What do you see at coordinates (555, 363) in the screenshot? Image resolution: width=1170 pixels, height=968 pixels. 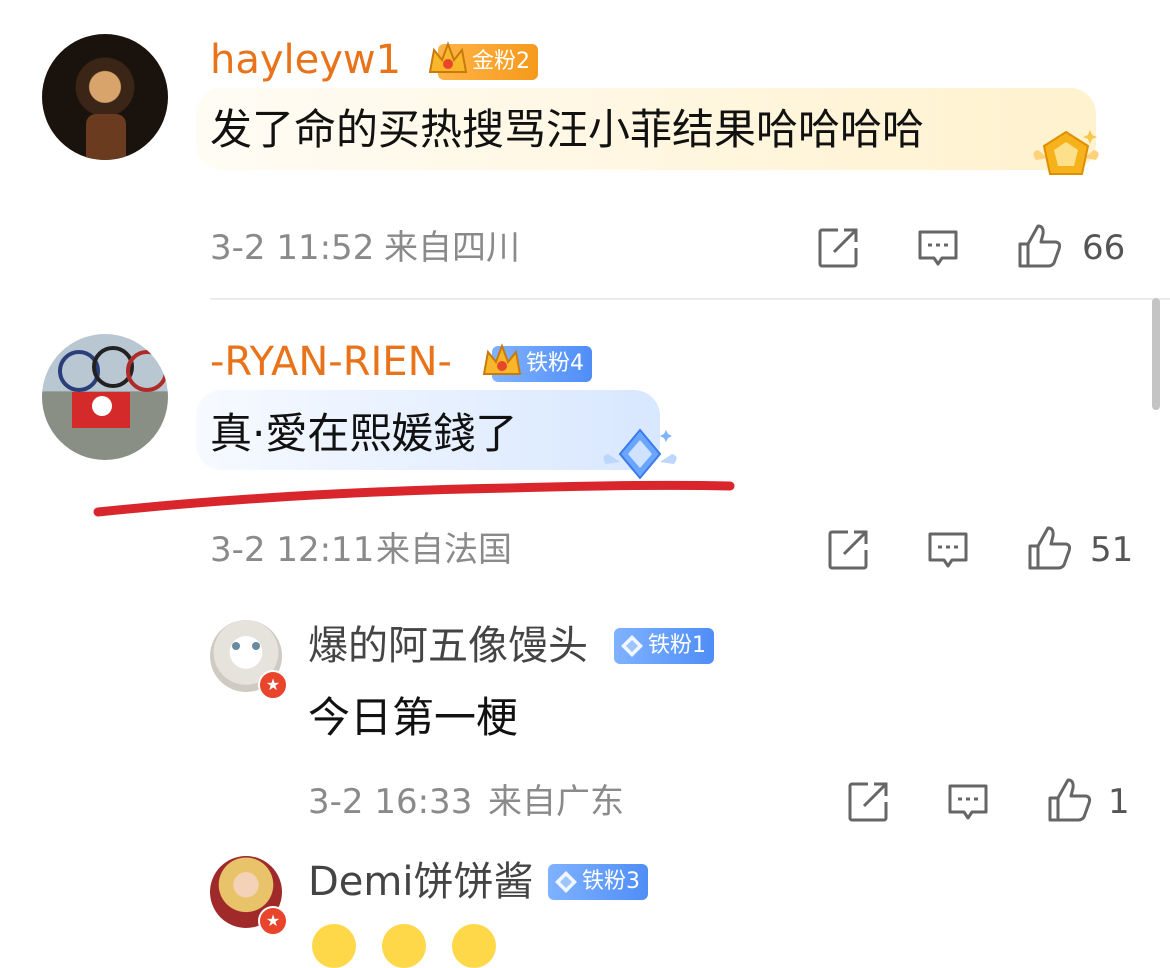 I see `badge-label: 铁粉4` at bounding box center [555, 363].